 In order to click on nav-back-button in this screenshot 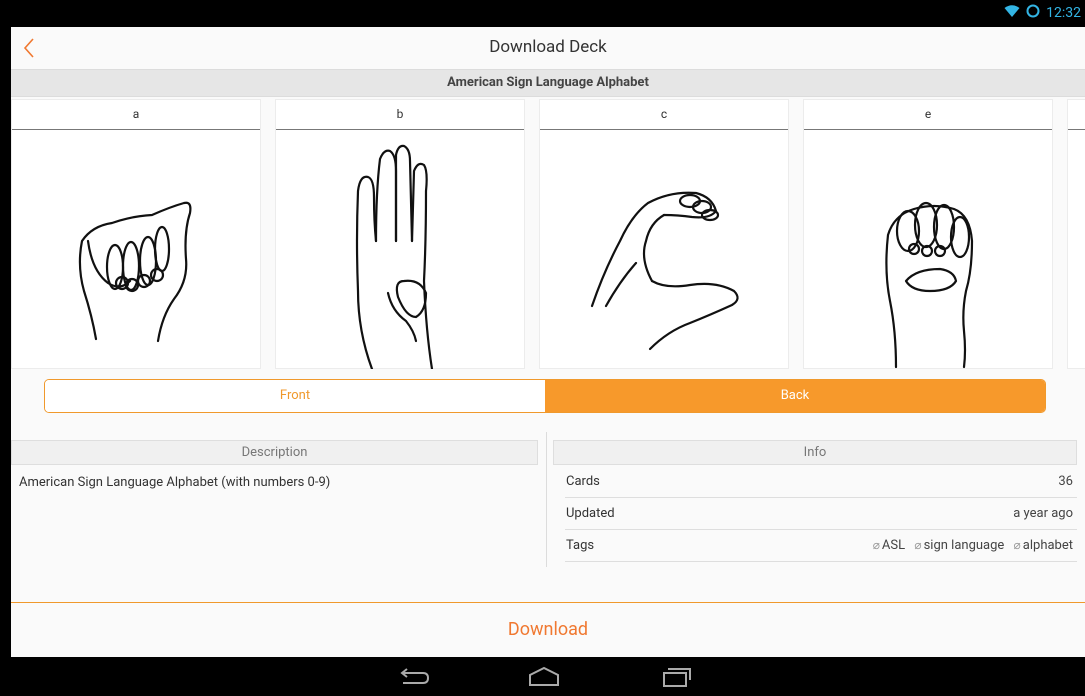, I will do `click(413, 677)`.